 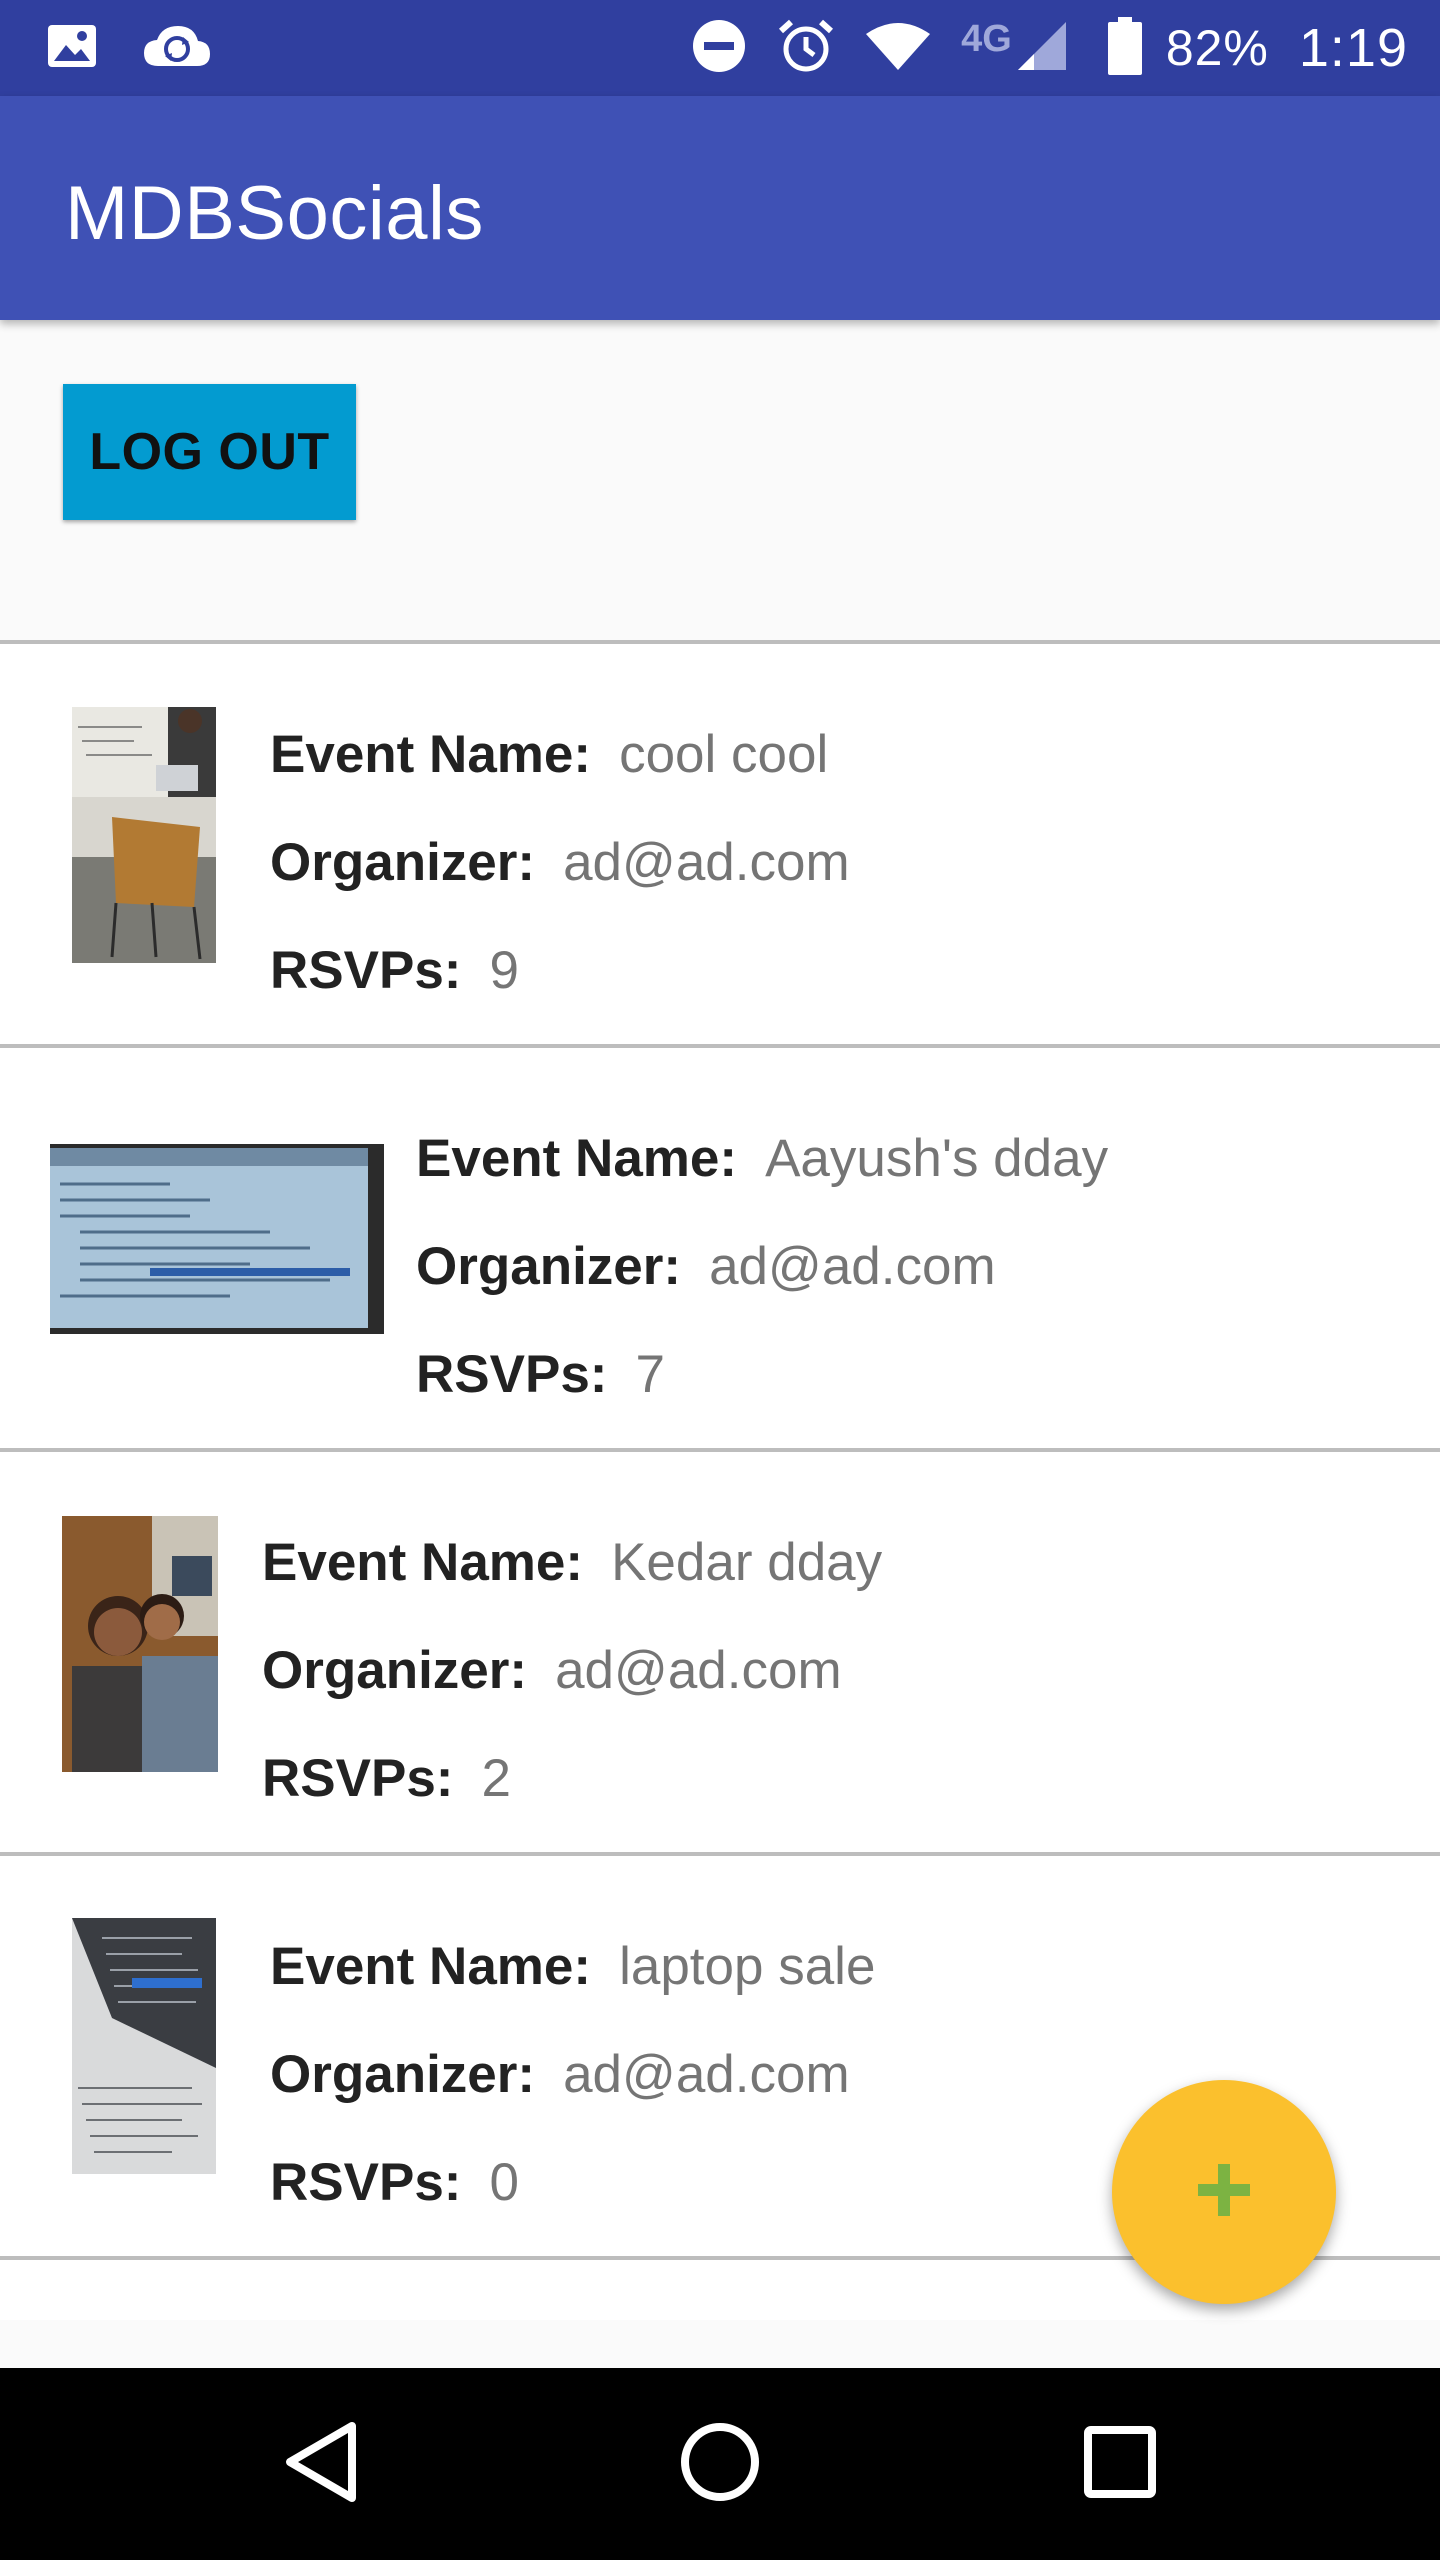 What do you see at coordinates (1217, 48) in the screenshot?
I see `battery-percent: 82%` at bounding box center [1217, 48].